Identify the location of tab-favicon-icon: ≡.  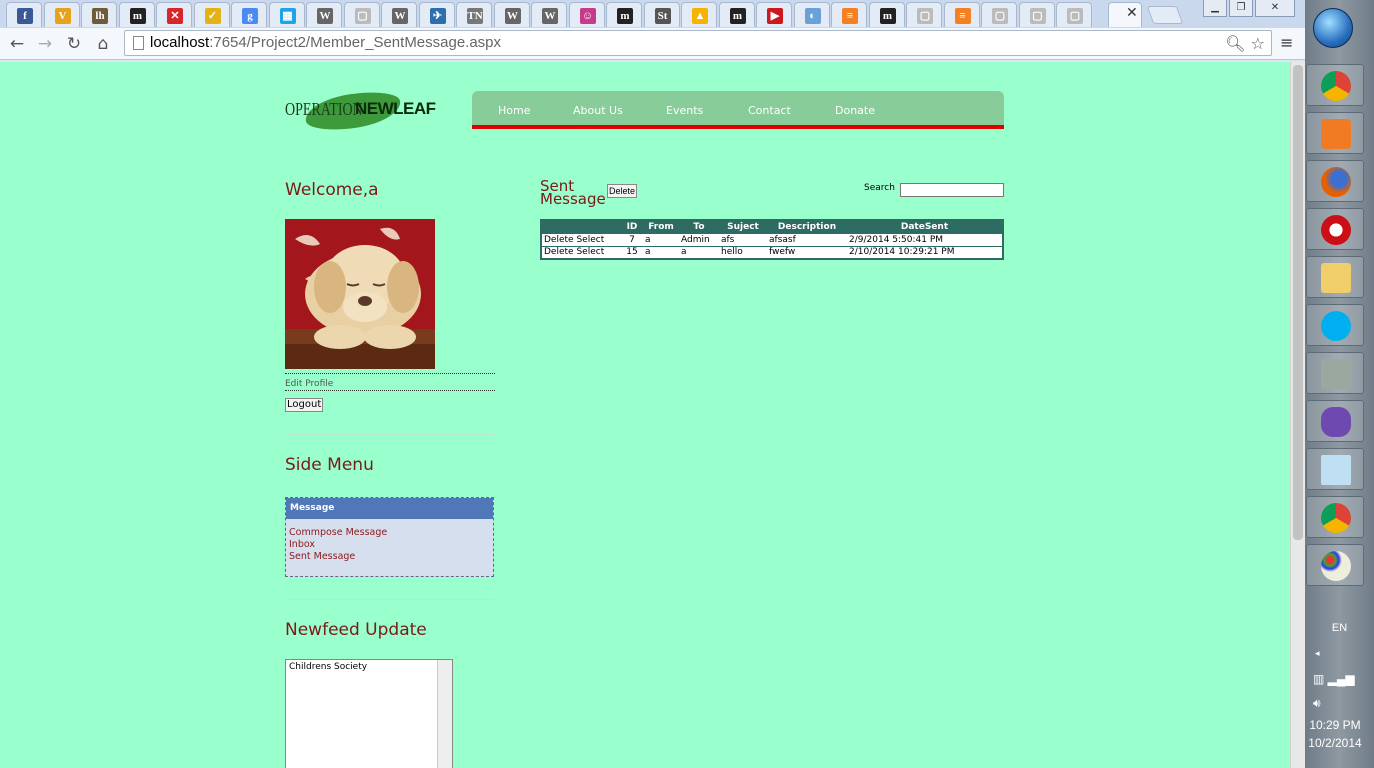
(962, 16).